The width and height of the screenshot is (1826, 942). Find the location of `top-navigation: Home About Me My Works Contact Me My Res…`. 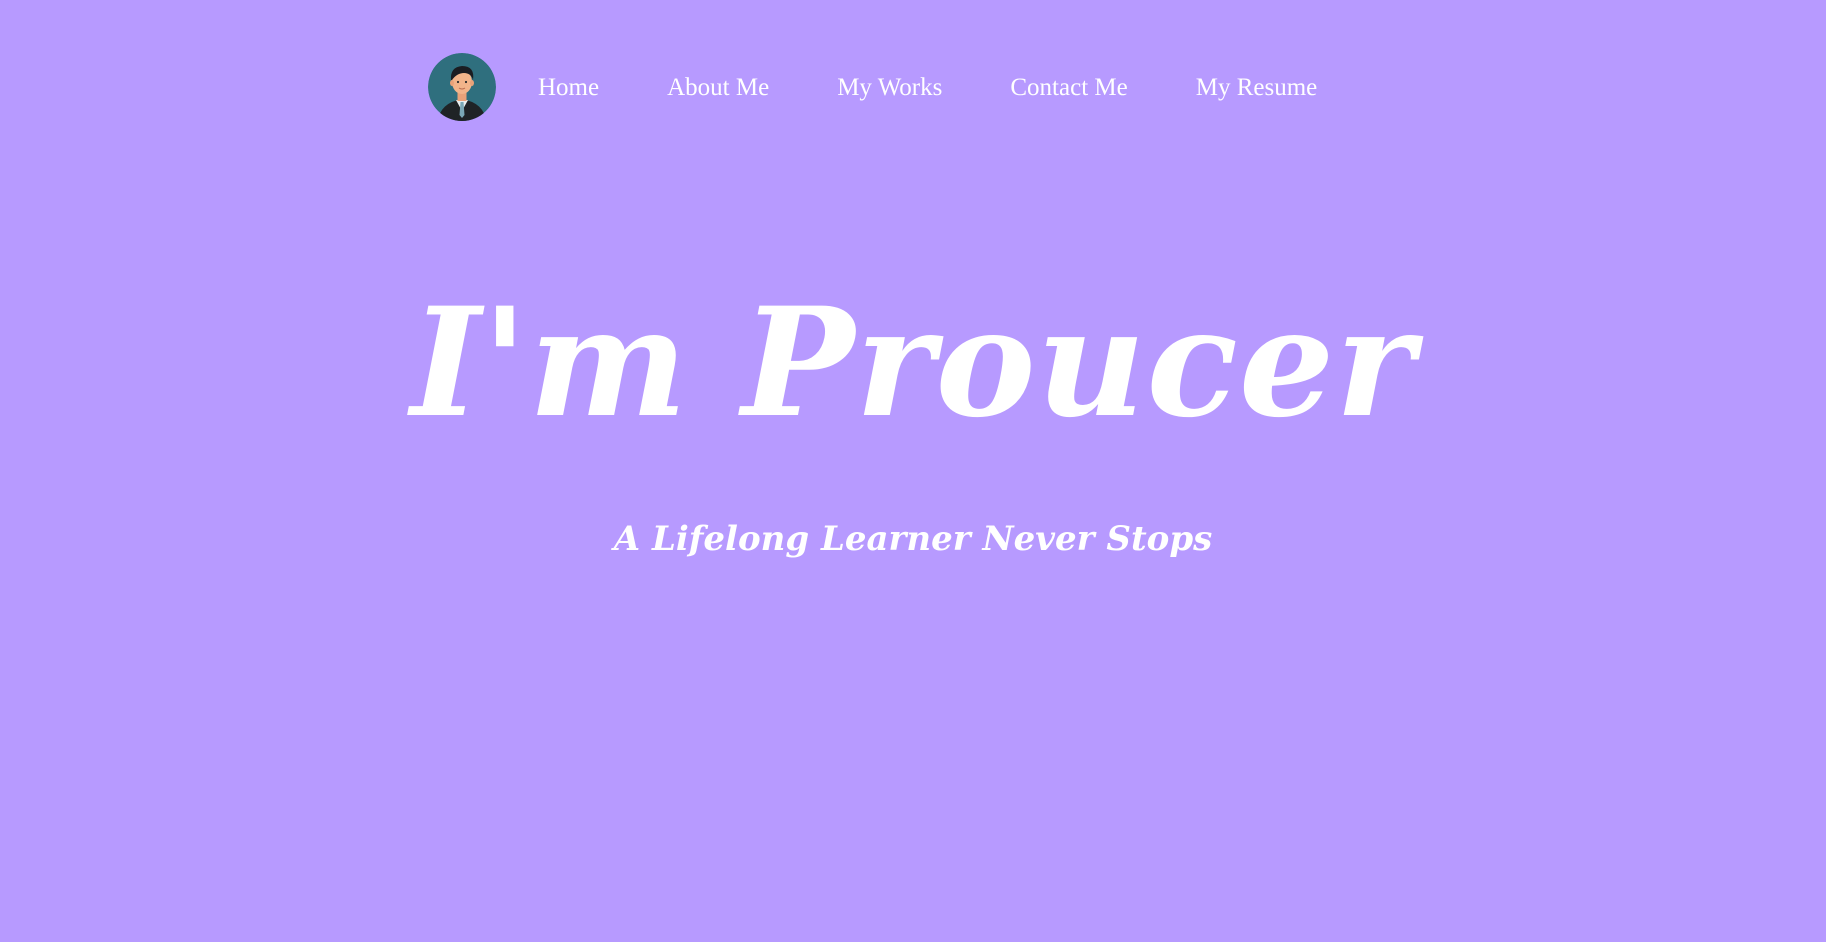

top-navigation: Home About Me My Works Contact Me My Res… is located at coordinates (889, 87).